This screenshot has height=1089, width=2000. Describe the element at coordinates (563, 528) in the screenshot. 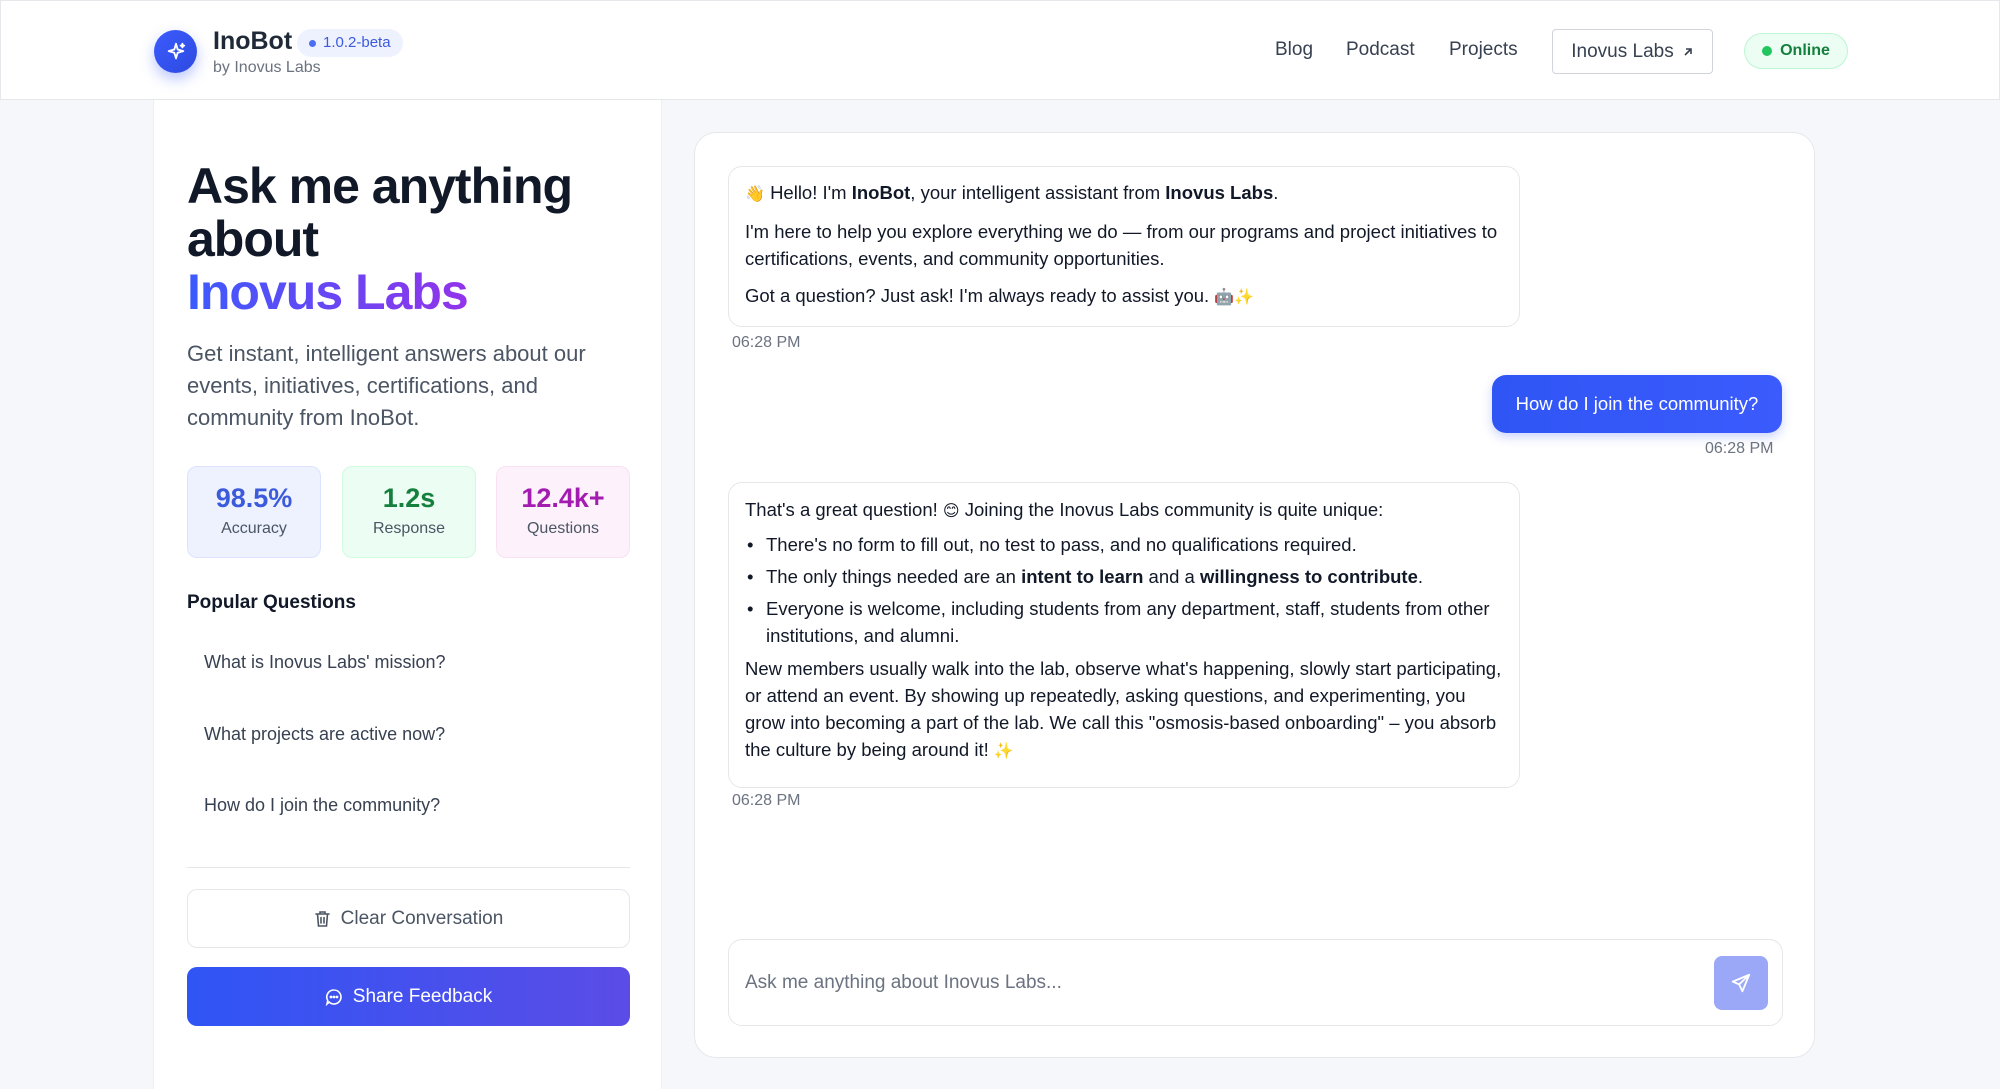

I see `stat-label: Questions` at that location.